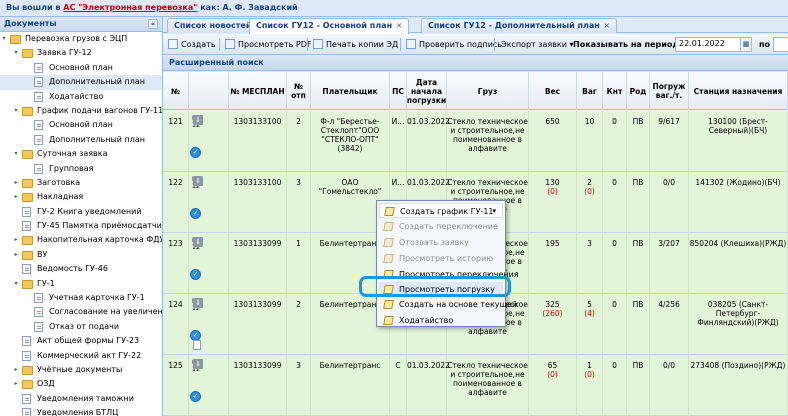 This screenshot has height=416, width=788. Describe the element at coordinates (355, 44) in the screenshot. I see `print-copy-button: Печать копии ЭД` at that location.